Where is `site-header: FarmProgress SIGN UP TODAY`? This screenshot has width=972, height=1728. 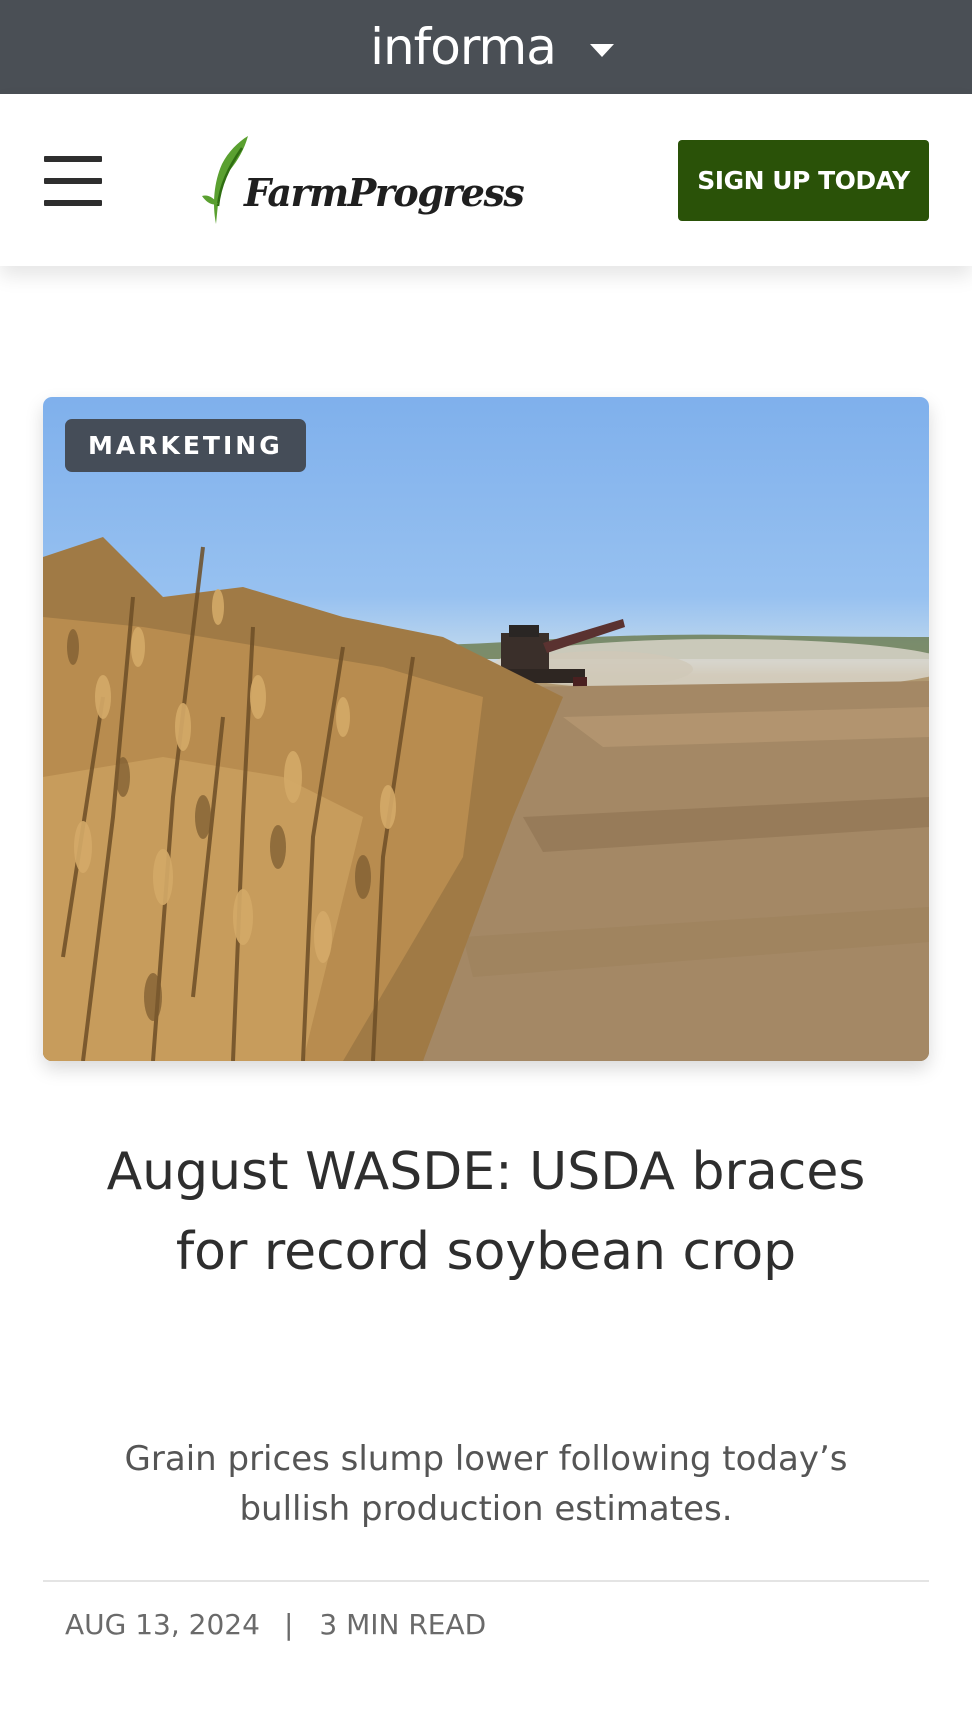 site-header: FarmProgress SIGN UP TODAY is located at coordinates (486, 180).